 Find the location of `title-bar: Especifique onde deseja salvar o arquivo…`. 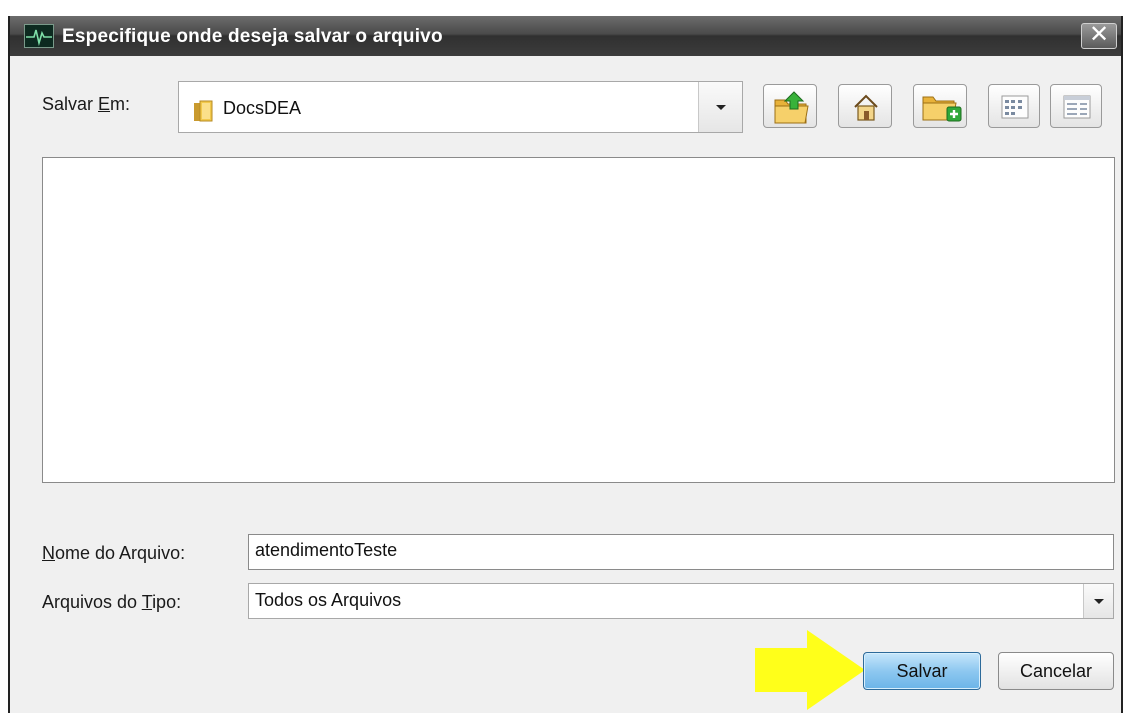

title-bar: Especifique onde deseja salvar o arquivo… is located at coordinates (565, 36).